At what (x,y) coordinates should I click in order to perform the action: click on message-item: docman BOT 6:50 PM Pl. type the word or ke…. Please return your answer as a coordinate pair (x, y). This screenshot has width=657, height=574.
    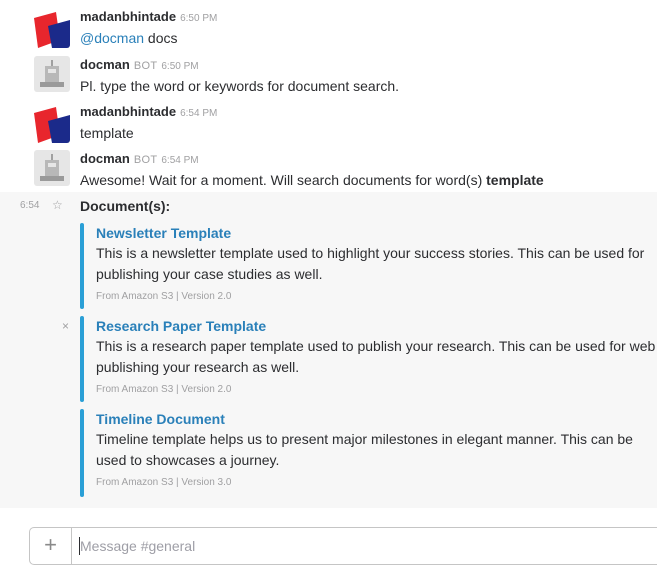
    Looking at the image, I should click on (328, 76).